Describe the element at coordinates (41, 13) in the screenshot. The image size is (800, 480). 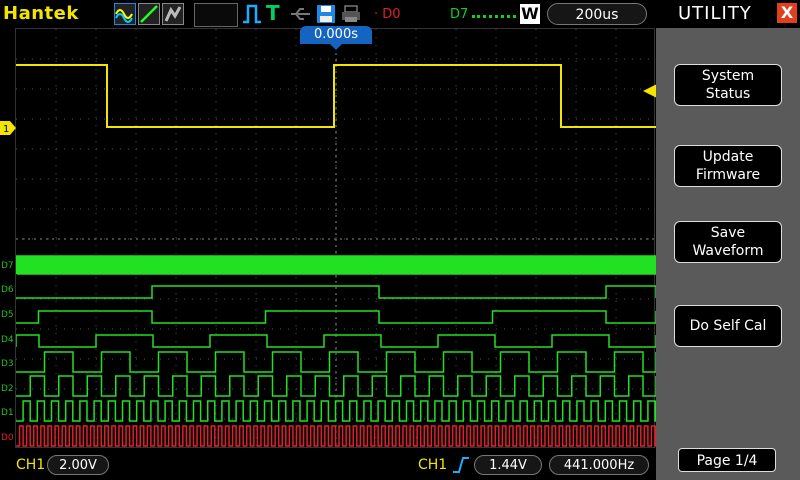
I see `brand-logo: Hantek` at that location.